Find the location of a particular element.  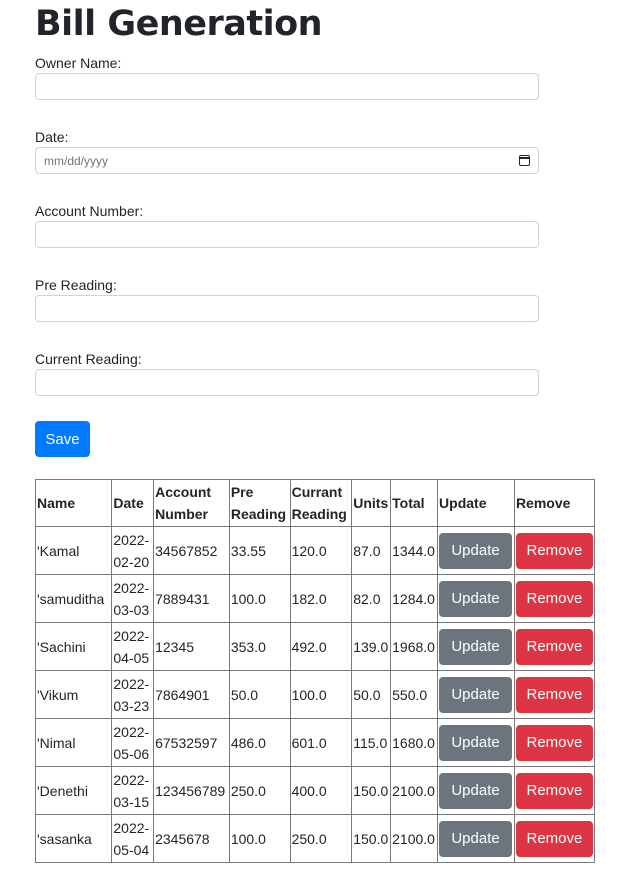

date-placeholder: mm/dd/yyyy is located at coordinates (76, 160).